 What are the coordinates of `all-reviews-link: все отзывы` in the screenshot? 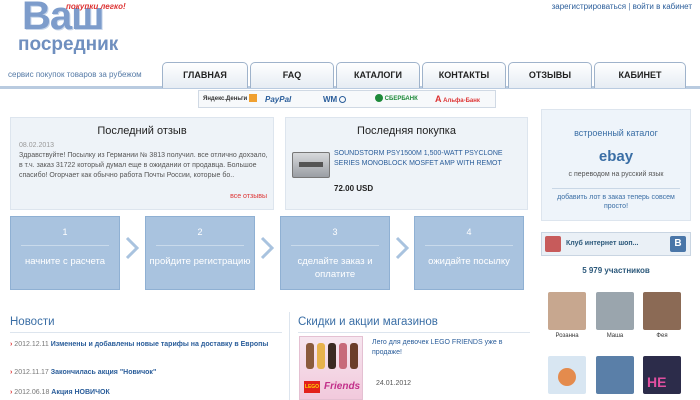 It's located at (248, 196).